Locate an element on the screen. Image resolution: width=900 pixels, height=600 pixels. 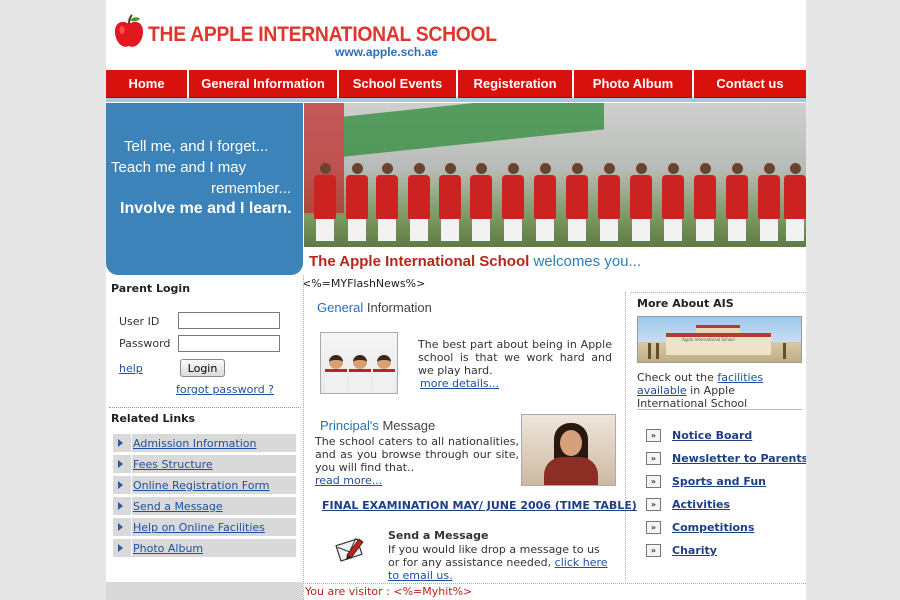
left-footer-bar is located at coordinates (204, 591).